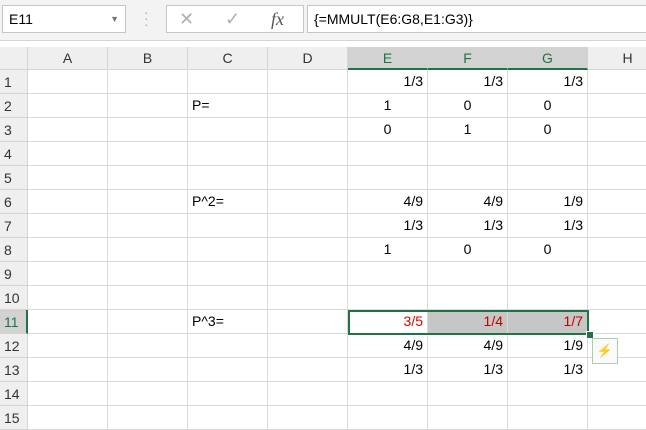  I want to click on cell-F12: 4/9, so click(468, 346).